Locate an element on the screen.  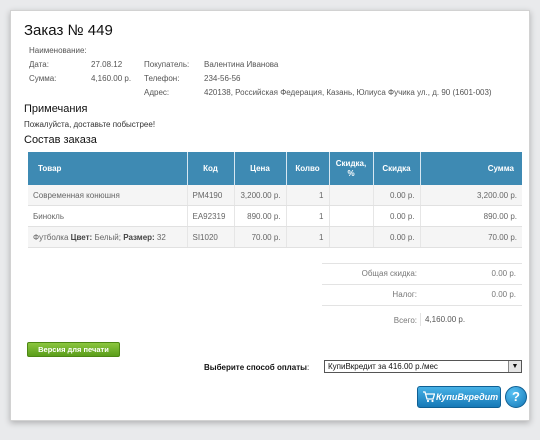
notes-heading: Примечания is located at coordinates (56, 109).